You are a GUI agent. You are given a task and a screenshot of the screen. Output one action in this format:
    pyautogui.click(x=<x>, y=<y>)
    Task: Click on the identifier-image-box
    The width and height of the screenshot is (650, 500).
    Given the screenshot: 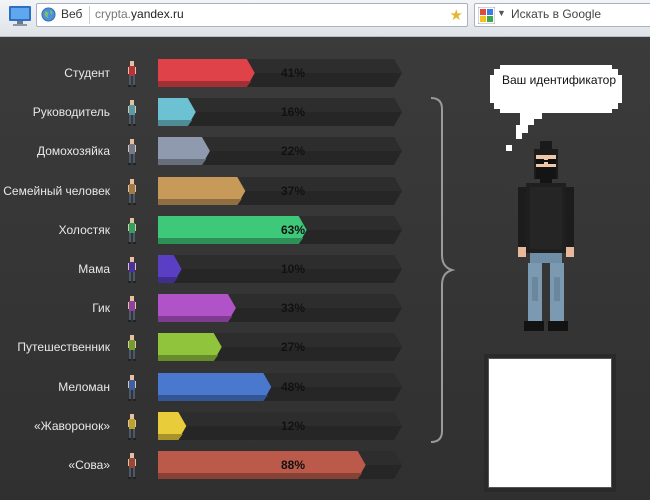 What is the action you would take?
    pyautogui.click(x=550, y=423)
    